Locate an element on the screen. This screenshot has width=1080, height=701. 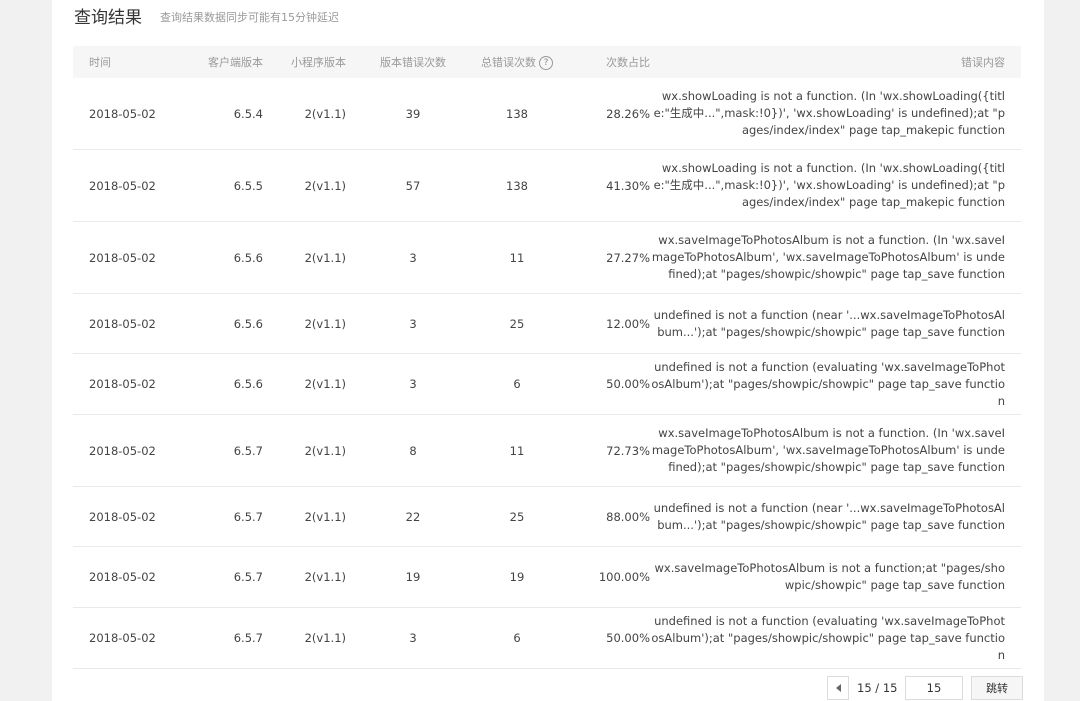
cell-ratio: 41.30% is located at coordinates (628, 185).